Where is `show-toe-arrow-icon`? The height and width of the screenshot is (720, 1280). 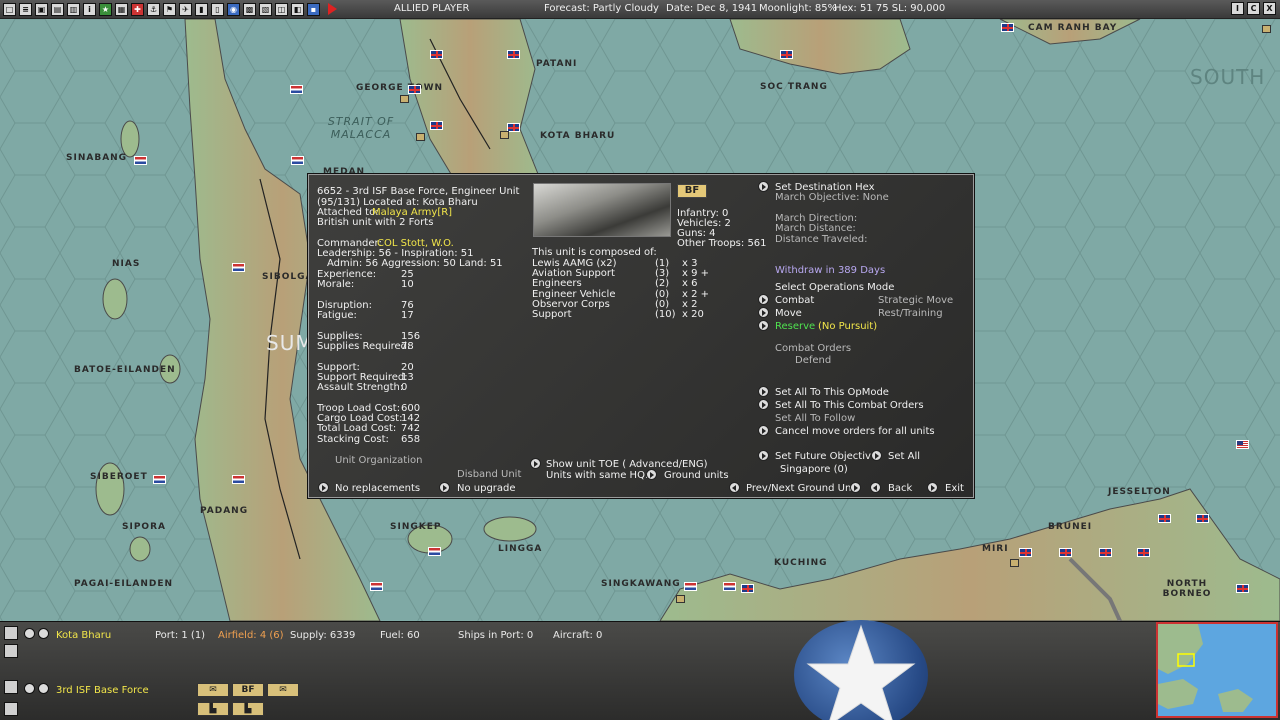 show-toe-arrow-icon is located at coordinates (535, 463).